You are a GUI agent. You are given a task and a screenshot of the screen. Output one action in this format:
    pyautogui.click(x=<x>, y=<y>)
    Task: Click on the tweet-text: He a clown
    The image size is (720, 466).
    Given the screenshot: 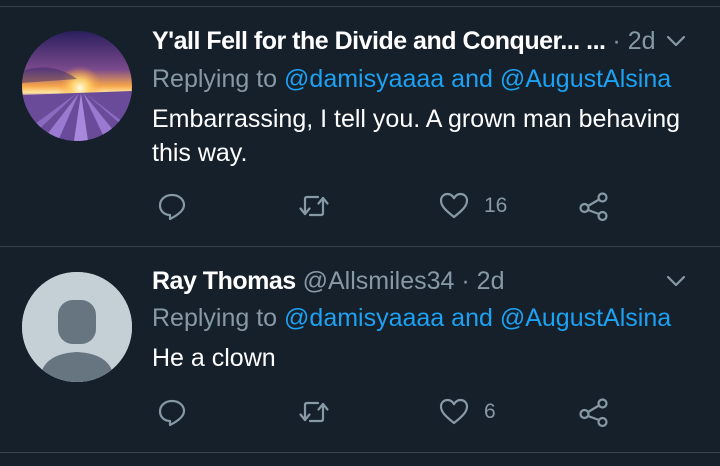 What is the action you would take?
    pyautogui.click(x=214, y=358)
    